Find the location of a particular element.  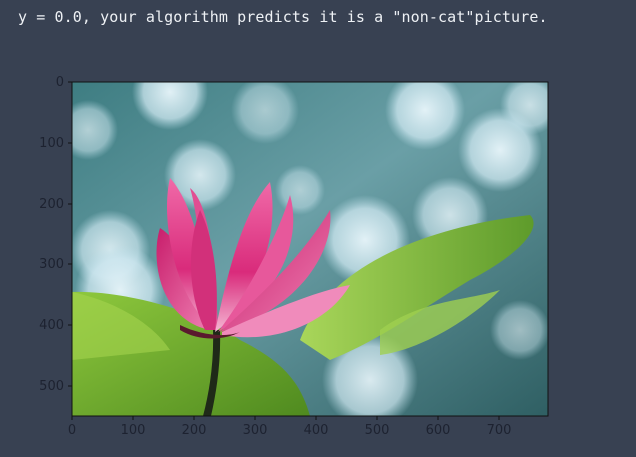

x-tick-label: 100 is located at coordinates (133, 430).